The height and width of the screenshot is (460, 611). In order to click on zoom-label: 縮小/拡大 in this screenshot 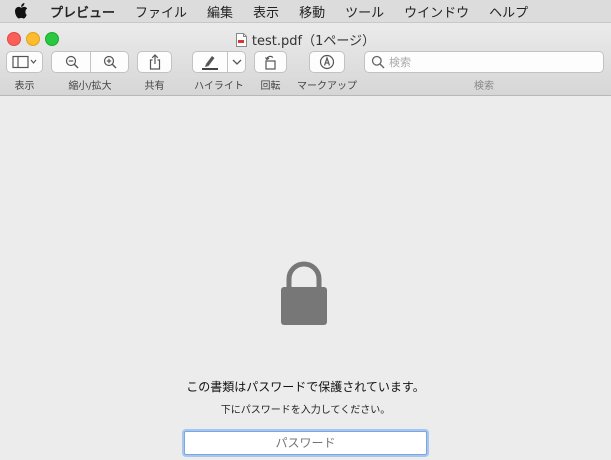, I will do `click(90, 86)`.